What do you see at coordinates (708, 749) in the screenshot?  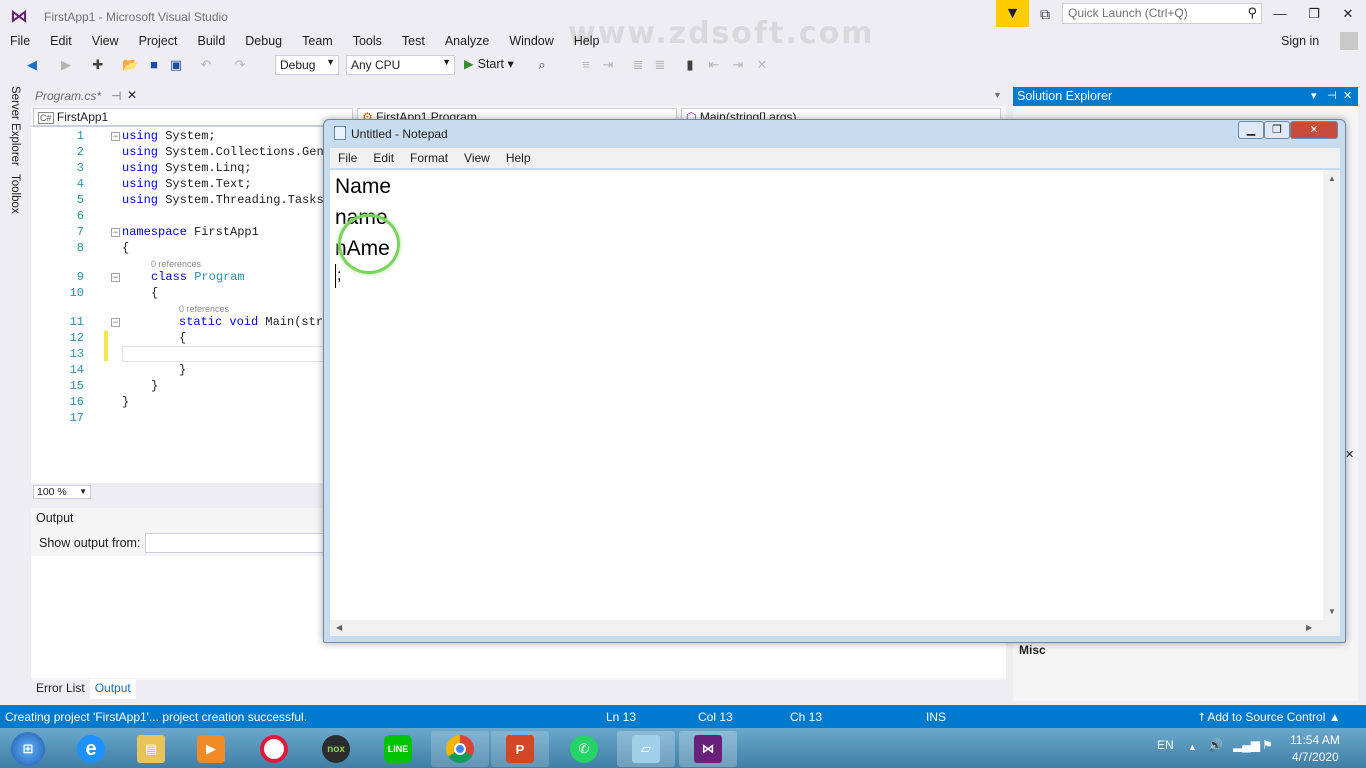 I see `taskbar-visual-studio: ⋈` at bounding box center [708, 749].